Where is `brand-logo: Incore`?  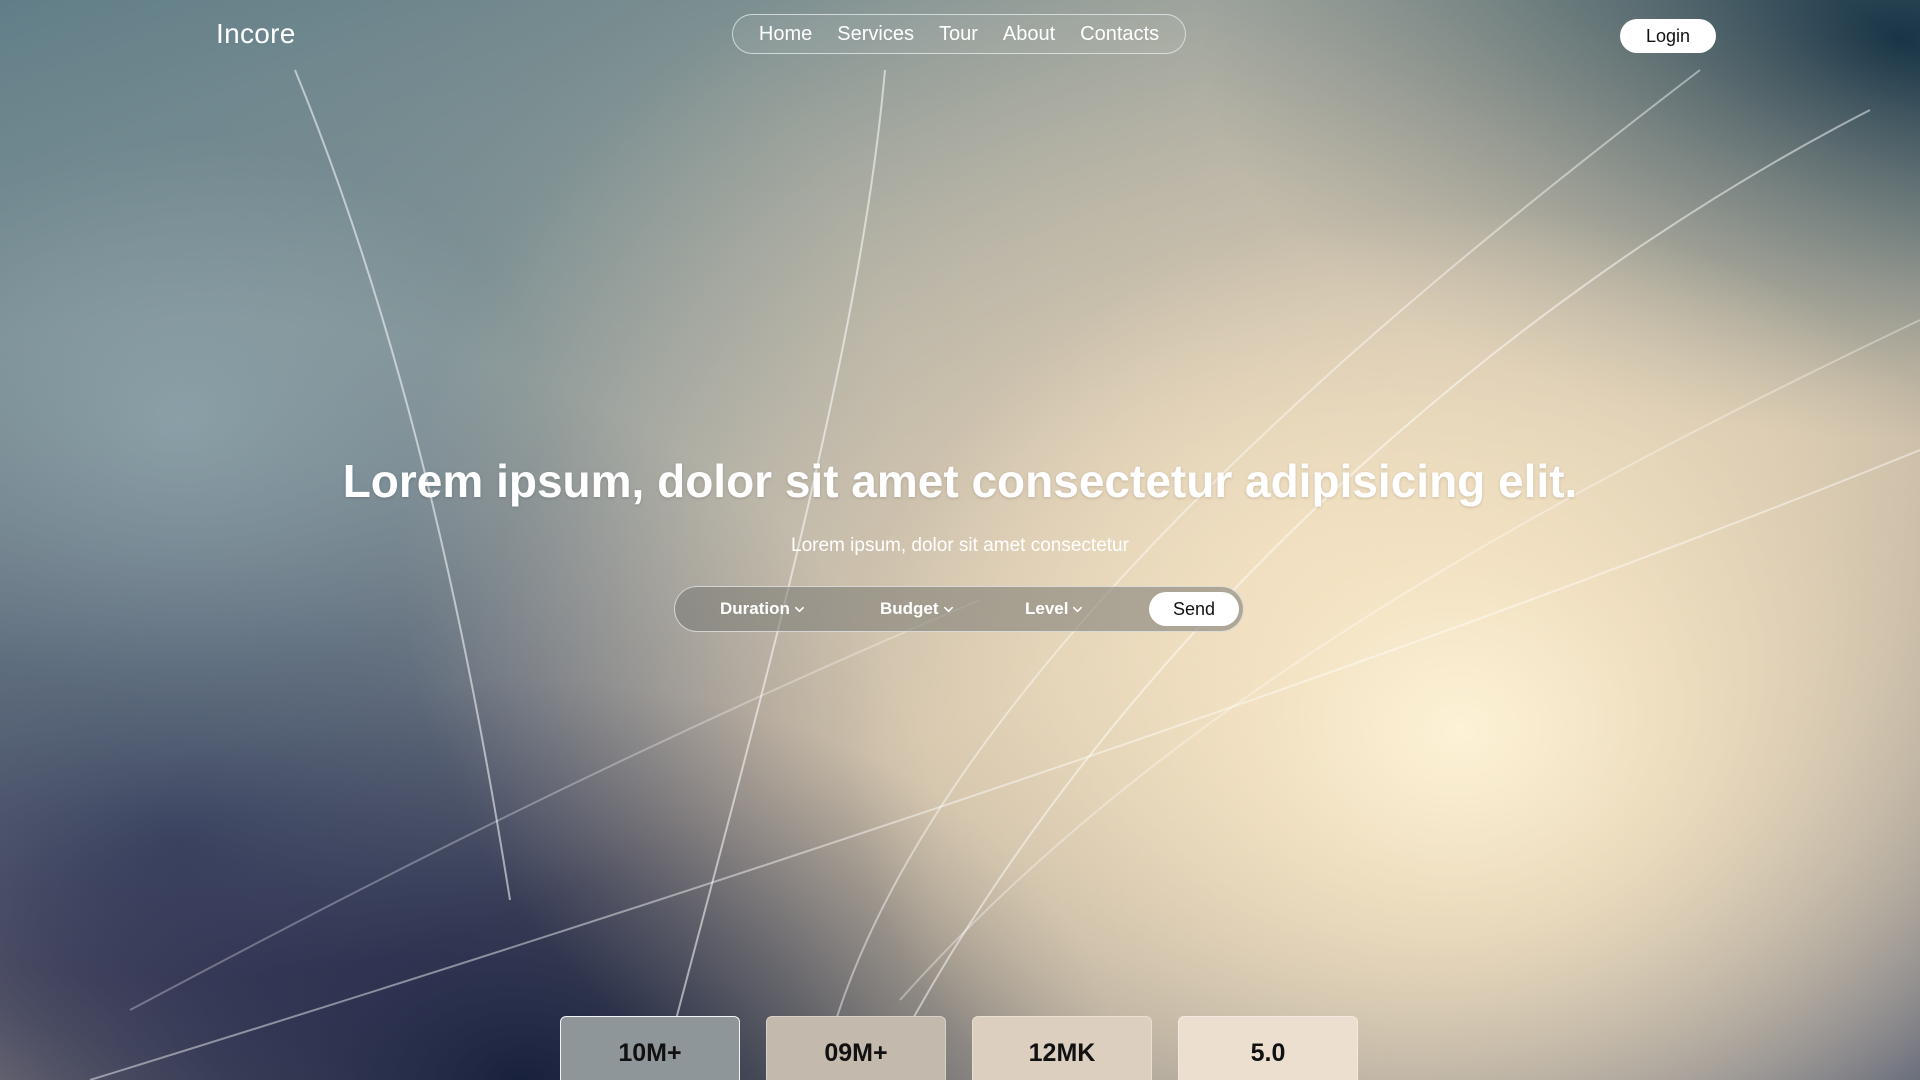
brand-logo: Incore is located at coordinates (256, 34).